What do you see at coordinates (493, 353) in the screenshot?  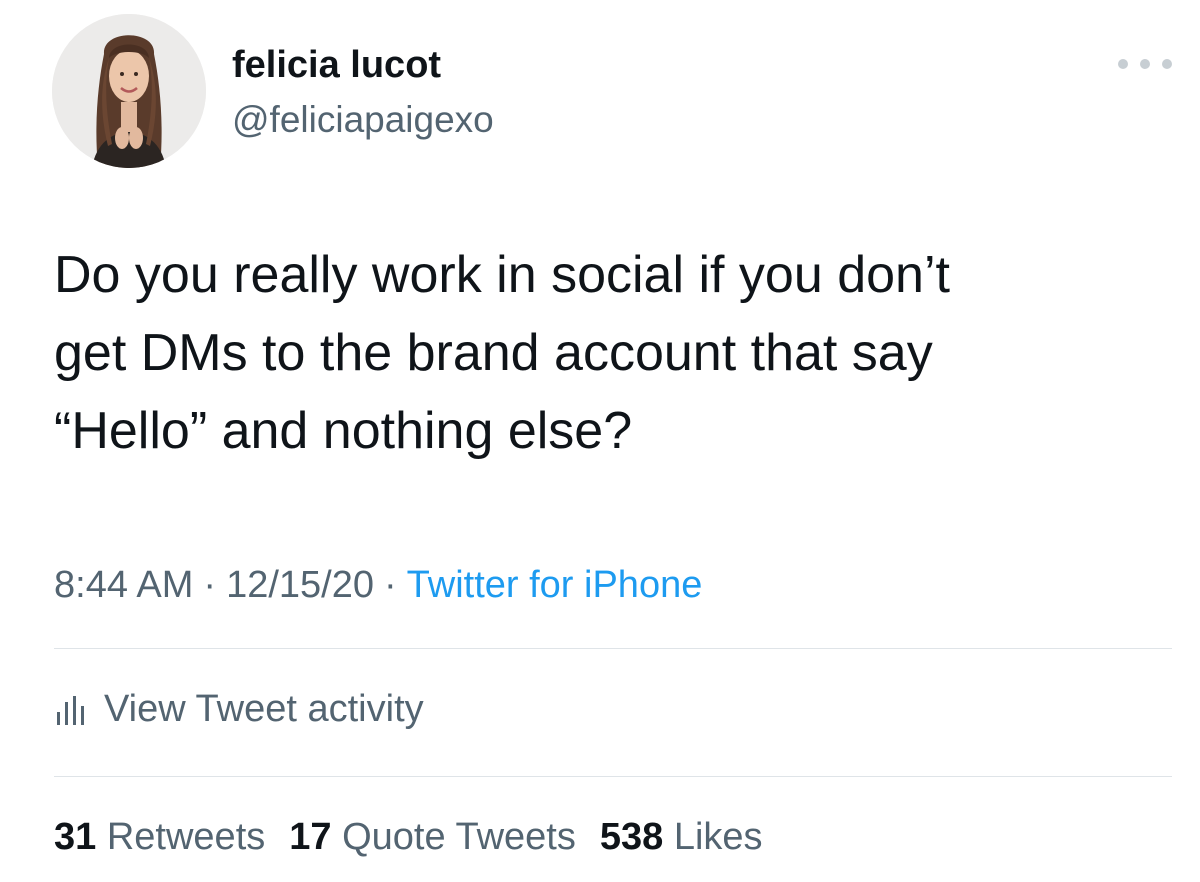 I see `tweet-text-line: get DMs to the brand account that say` at bounding box center [493, 353].